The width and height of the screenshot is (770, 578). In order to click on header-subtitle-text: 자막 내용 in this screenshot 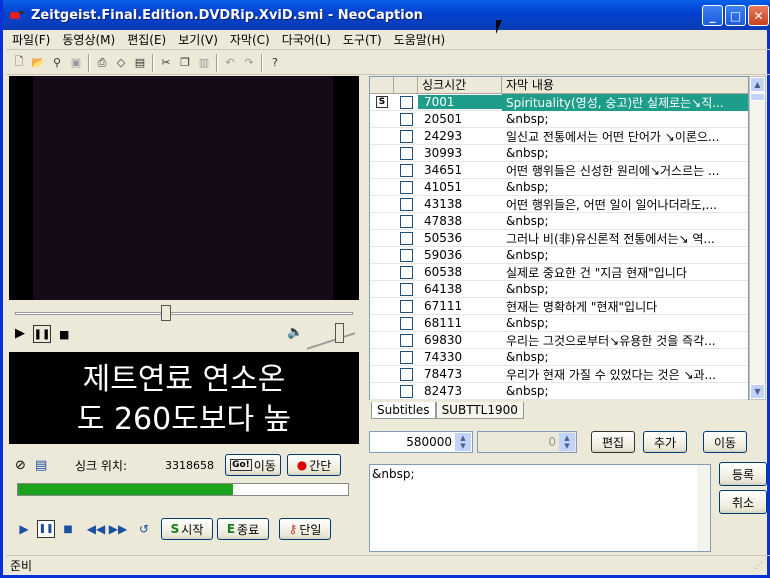, I will do `click(625, 85)`.